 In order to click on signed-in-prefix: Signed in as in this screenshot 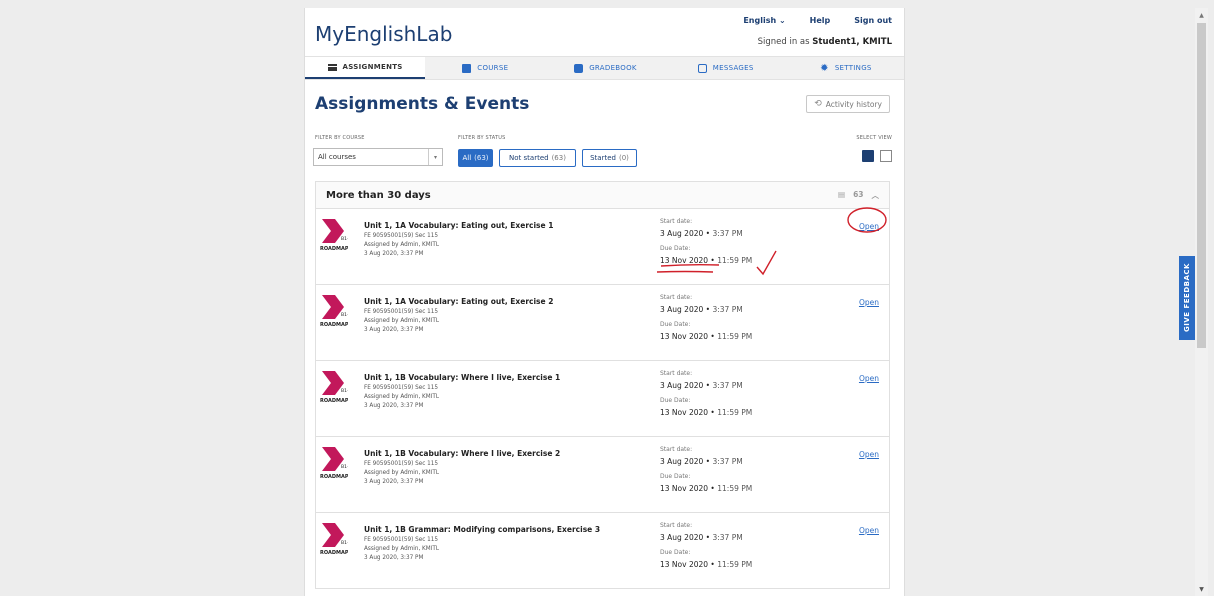, I will do `click(783, 42)`.